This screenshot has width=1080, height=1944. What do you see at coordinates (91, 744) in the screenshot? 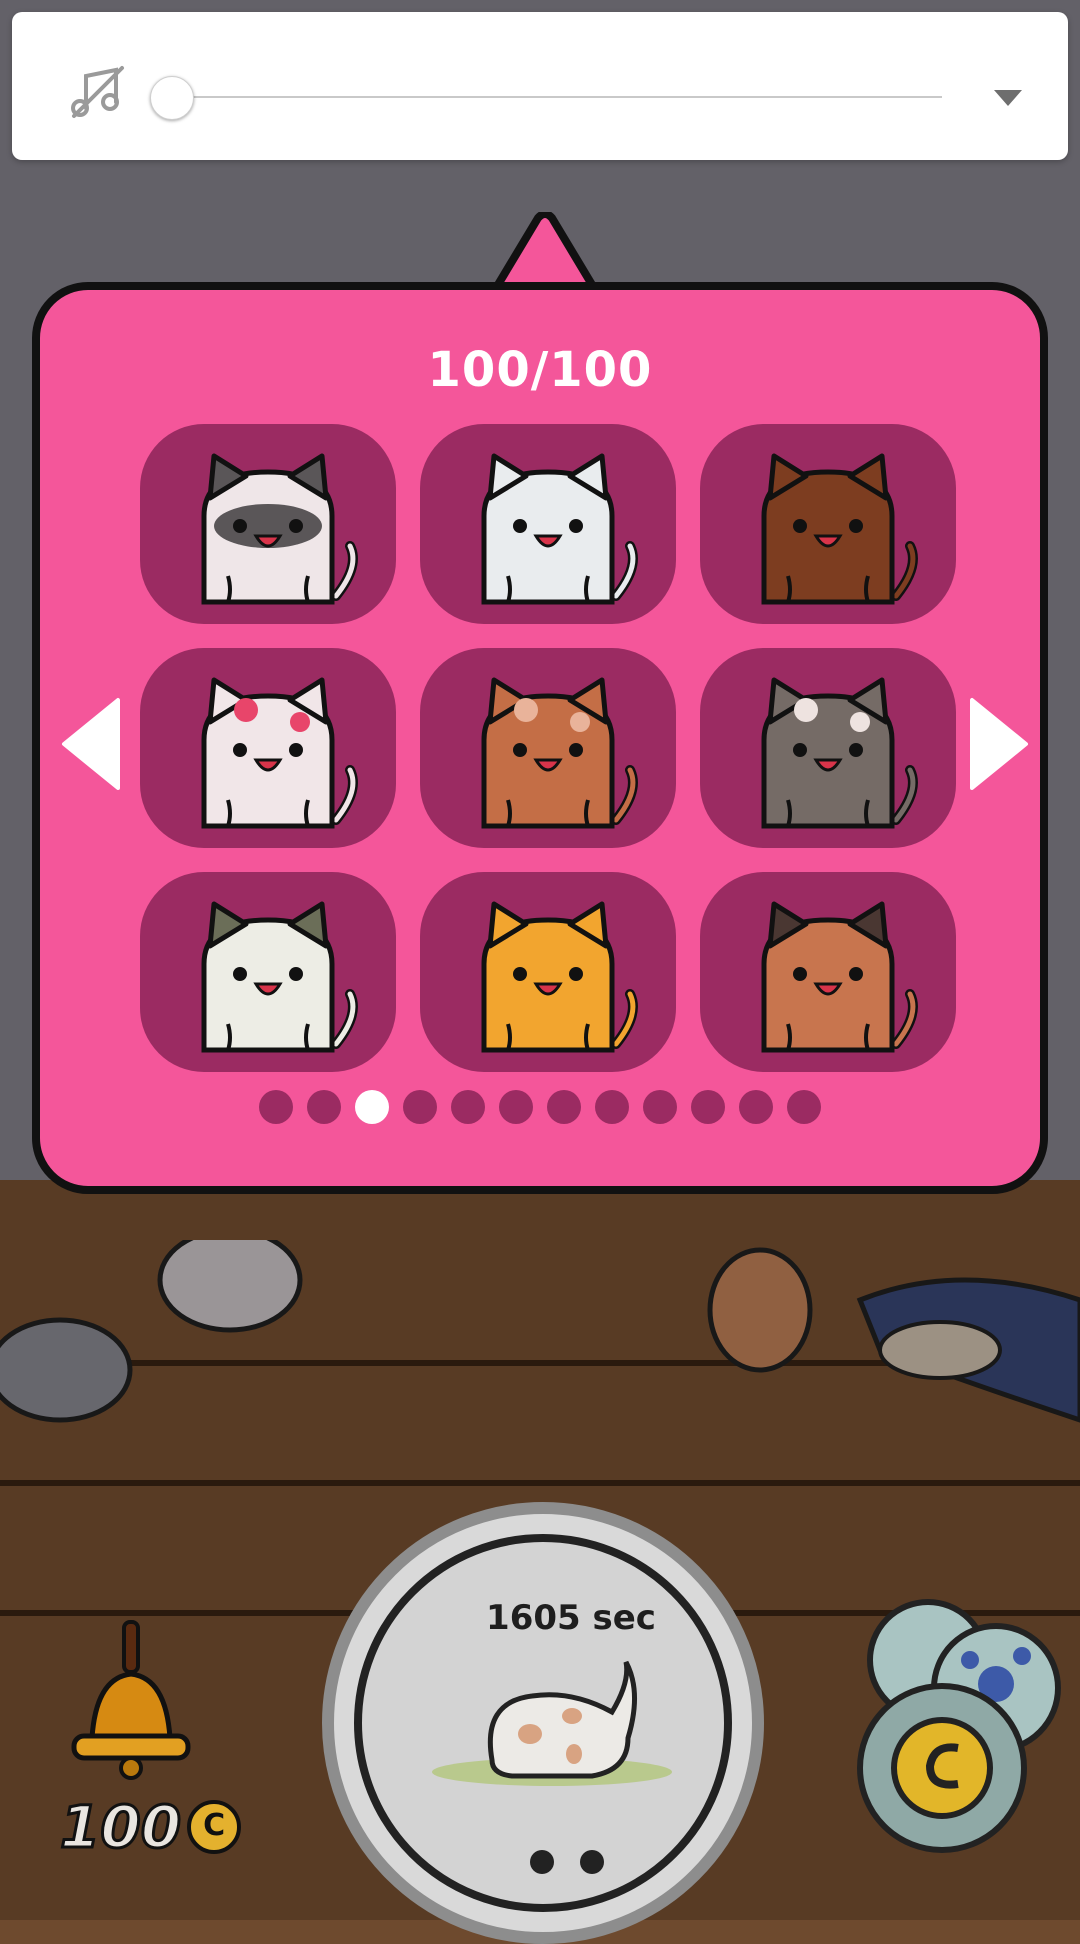
I see `arrow-left-icon` at bounding box center [91, 744].